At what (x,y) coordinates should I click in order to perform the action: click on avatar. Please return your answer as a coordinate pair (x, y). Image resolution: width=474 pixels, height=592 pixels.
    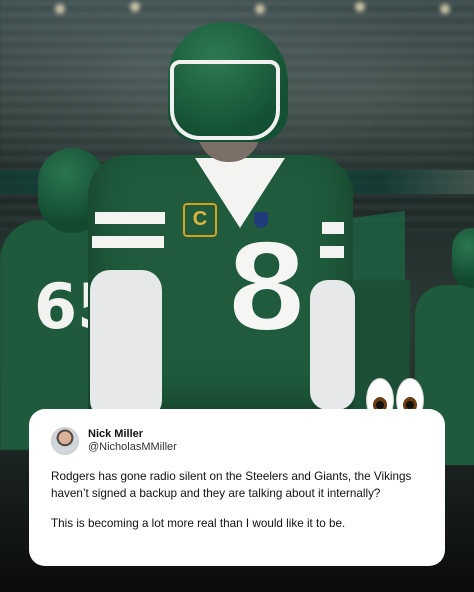
    Looking at the image, I should click on (65, 441).